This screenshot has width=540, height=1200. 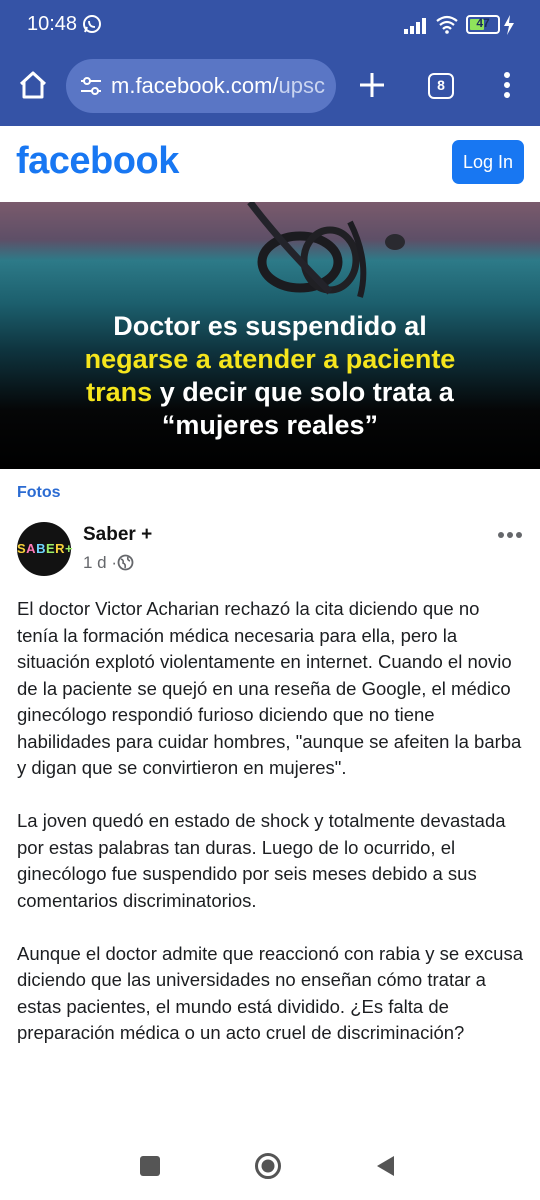 What do you see at coordinates (385, 1166) in the screenshot?
I see `back-icon` at bounding box center [385, 1166].